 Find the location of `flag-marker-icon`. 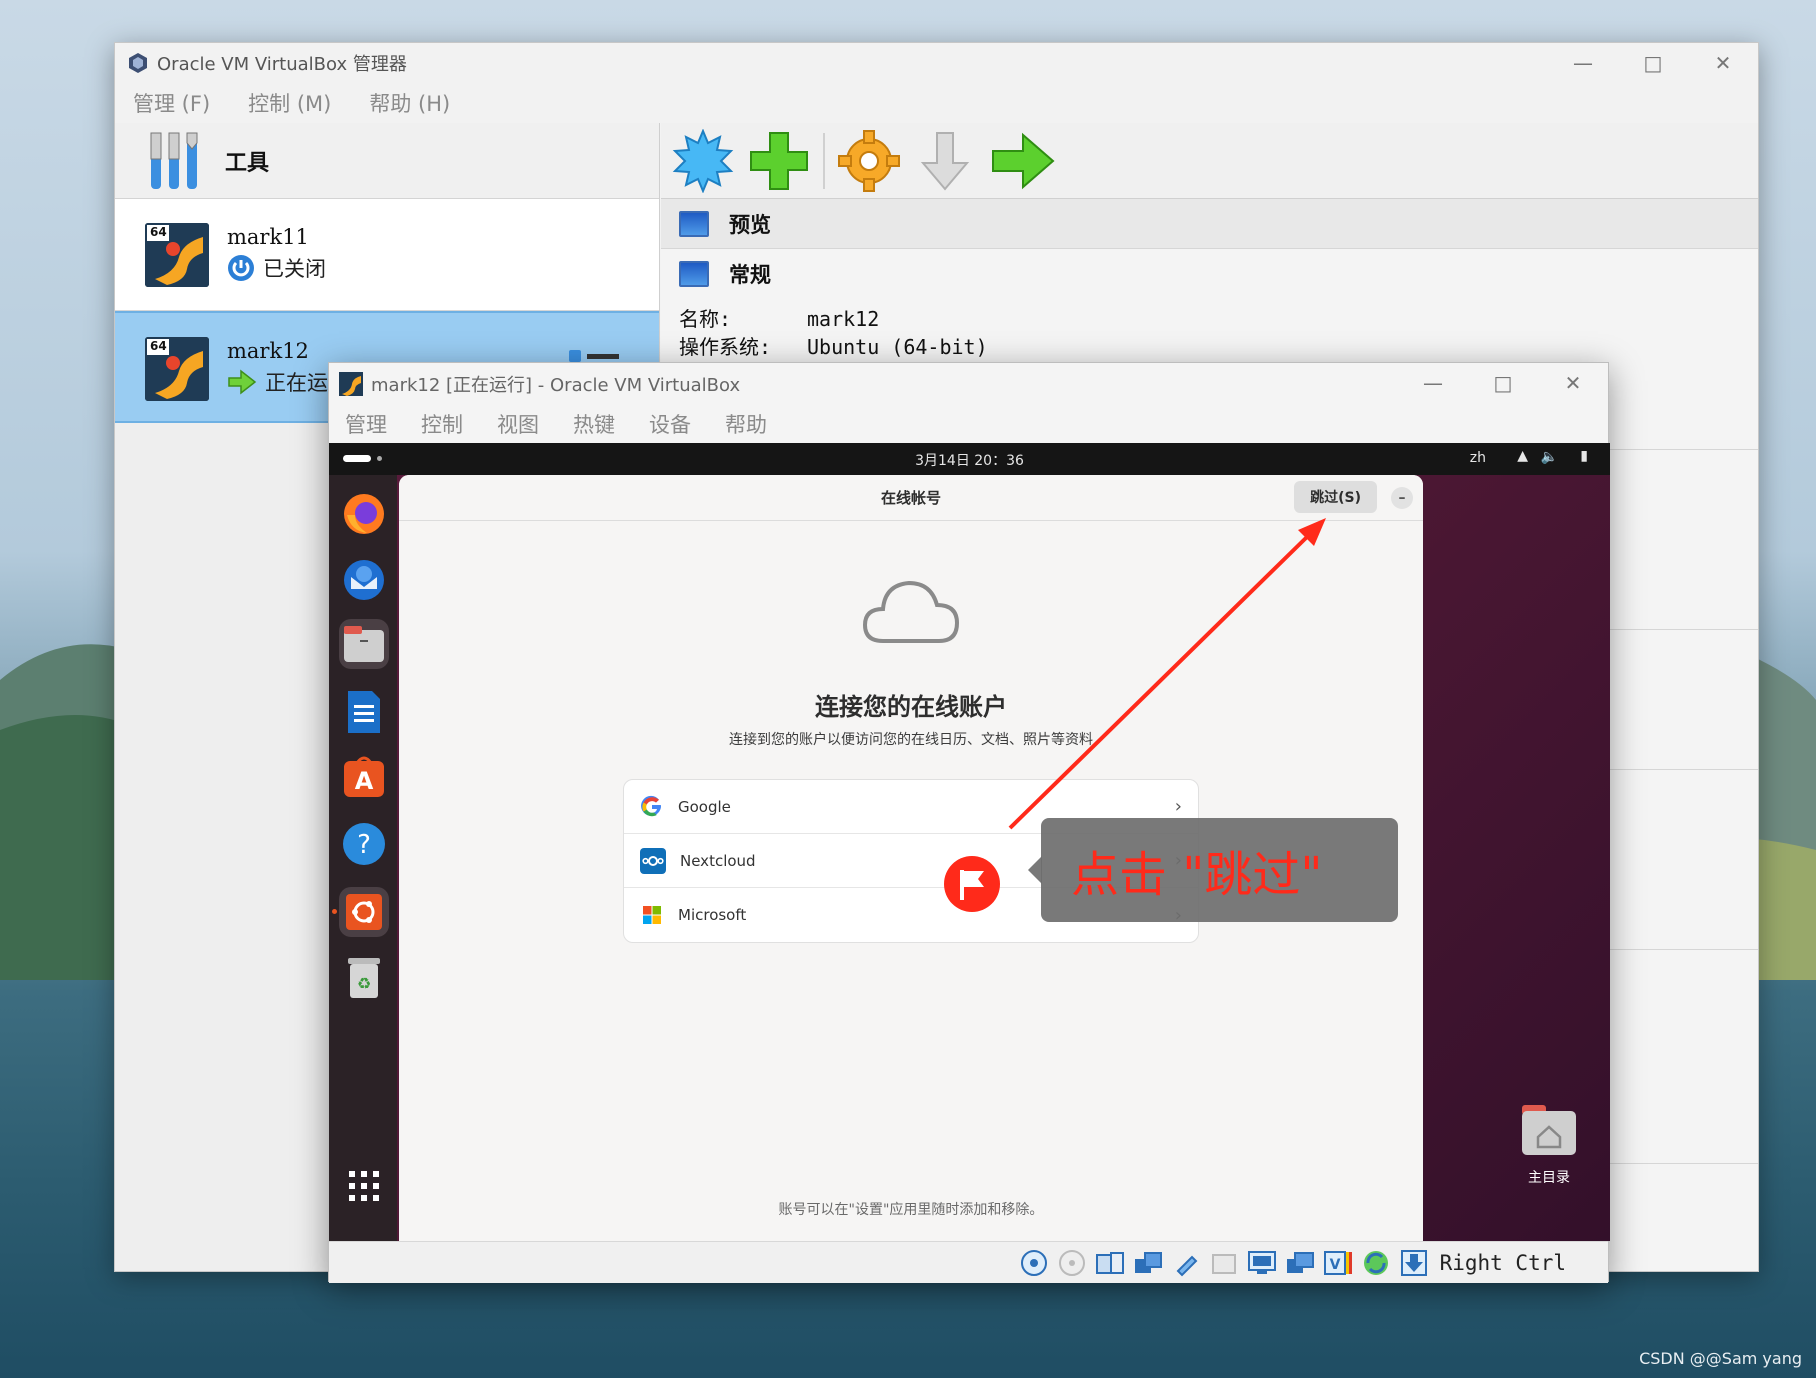

flag-marker-icon is located at coordinates (972, 886).